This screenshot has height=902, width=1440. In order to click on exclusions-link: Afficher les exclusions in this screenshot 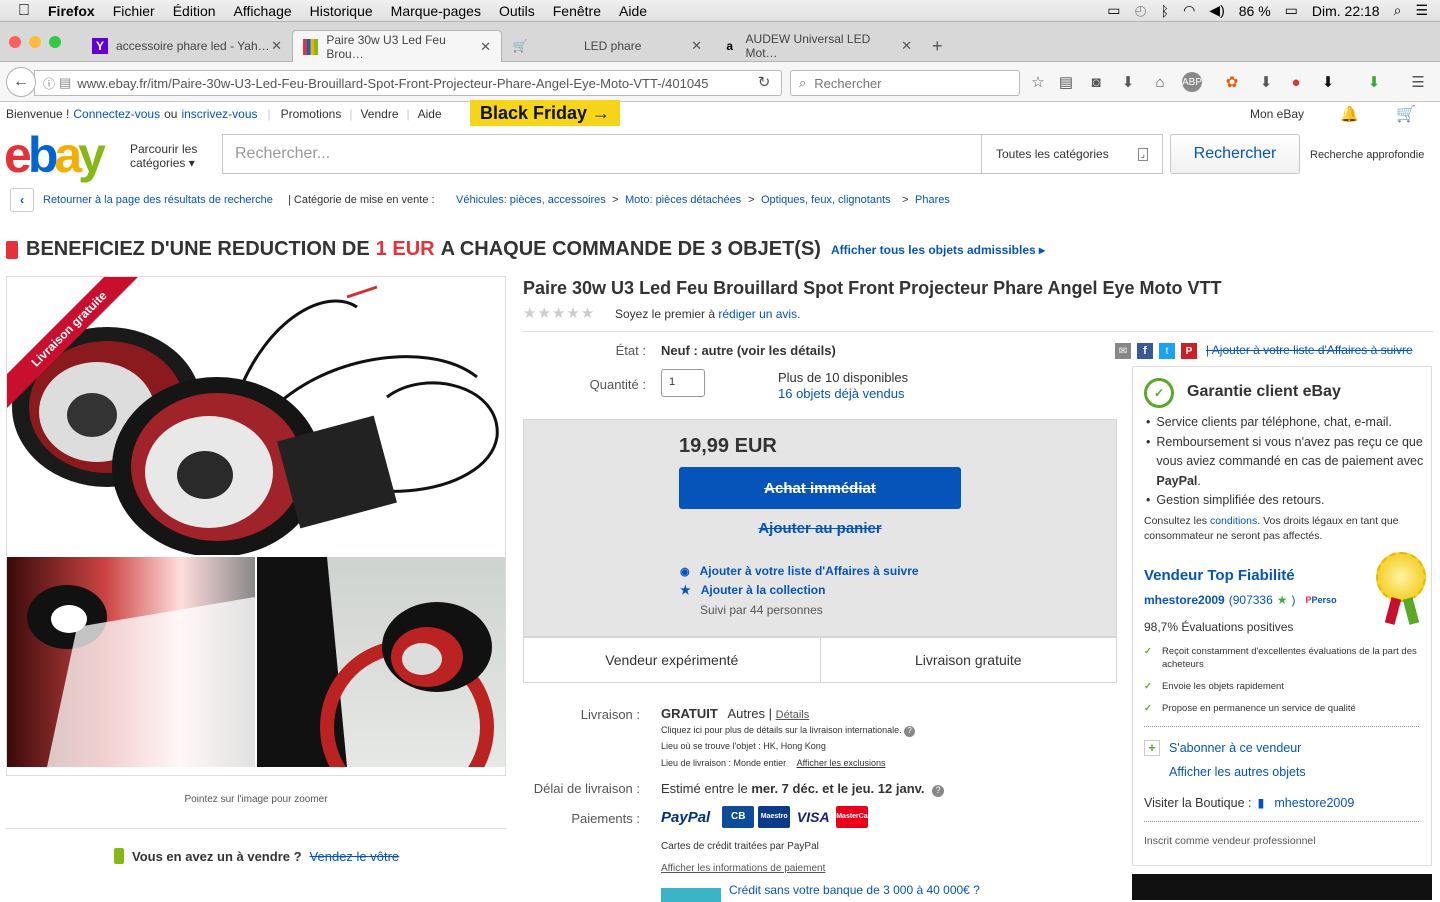, I will do `click(841, 763)`.